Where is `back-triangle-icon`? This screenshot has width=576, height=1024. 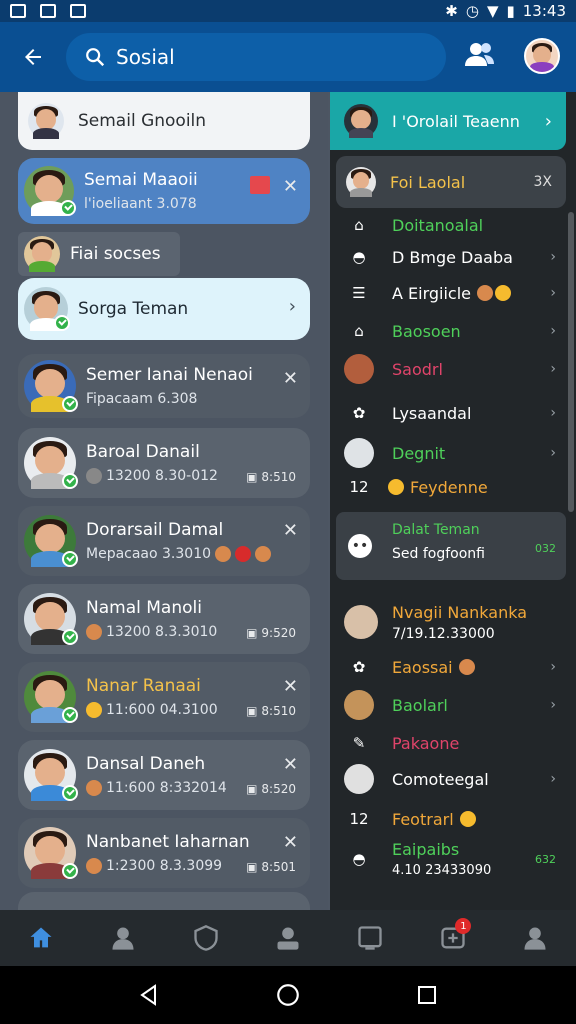 back-triangle-icon is located at coordinates (149, 995).